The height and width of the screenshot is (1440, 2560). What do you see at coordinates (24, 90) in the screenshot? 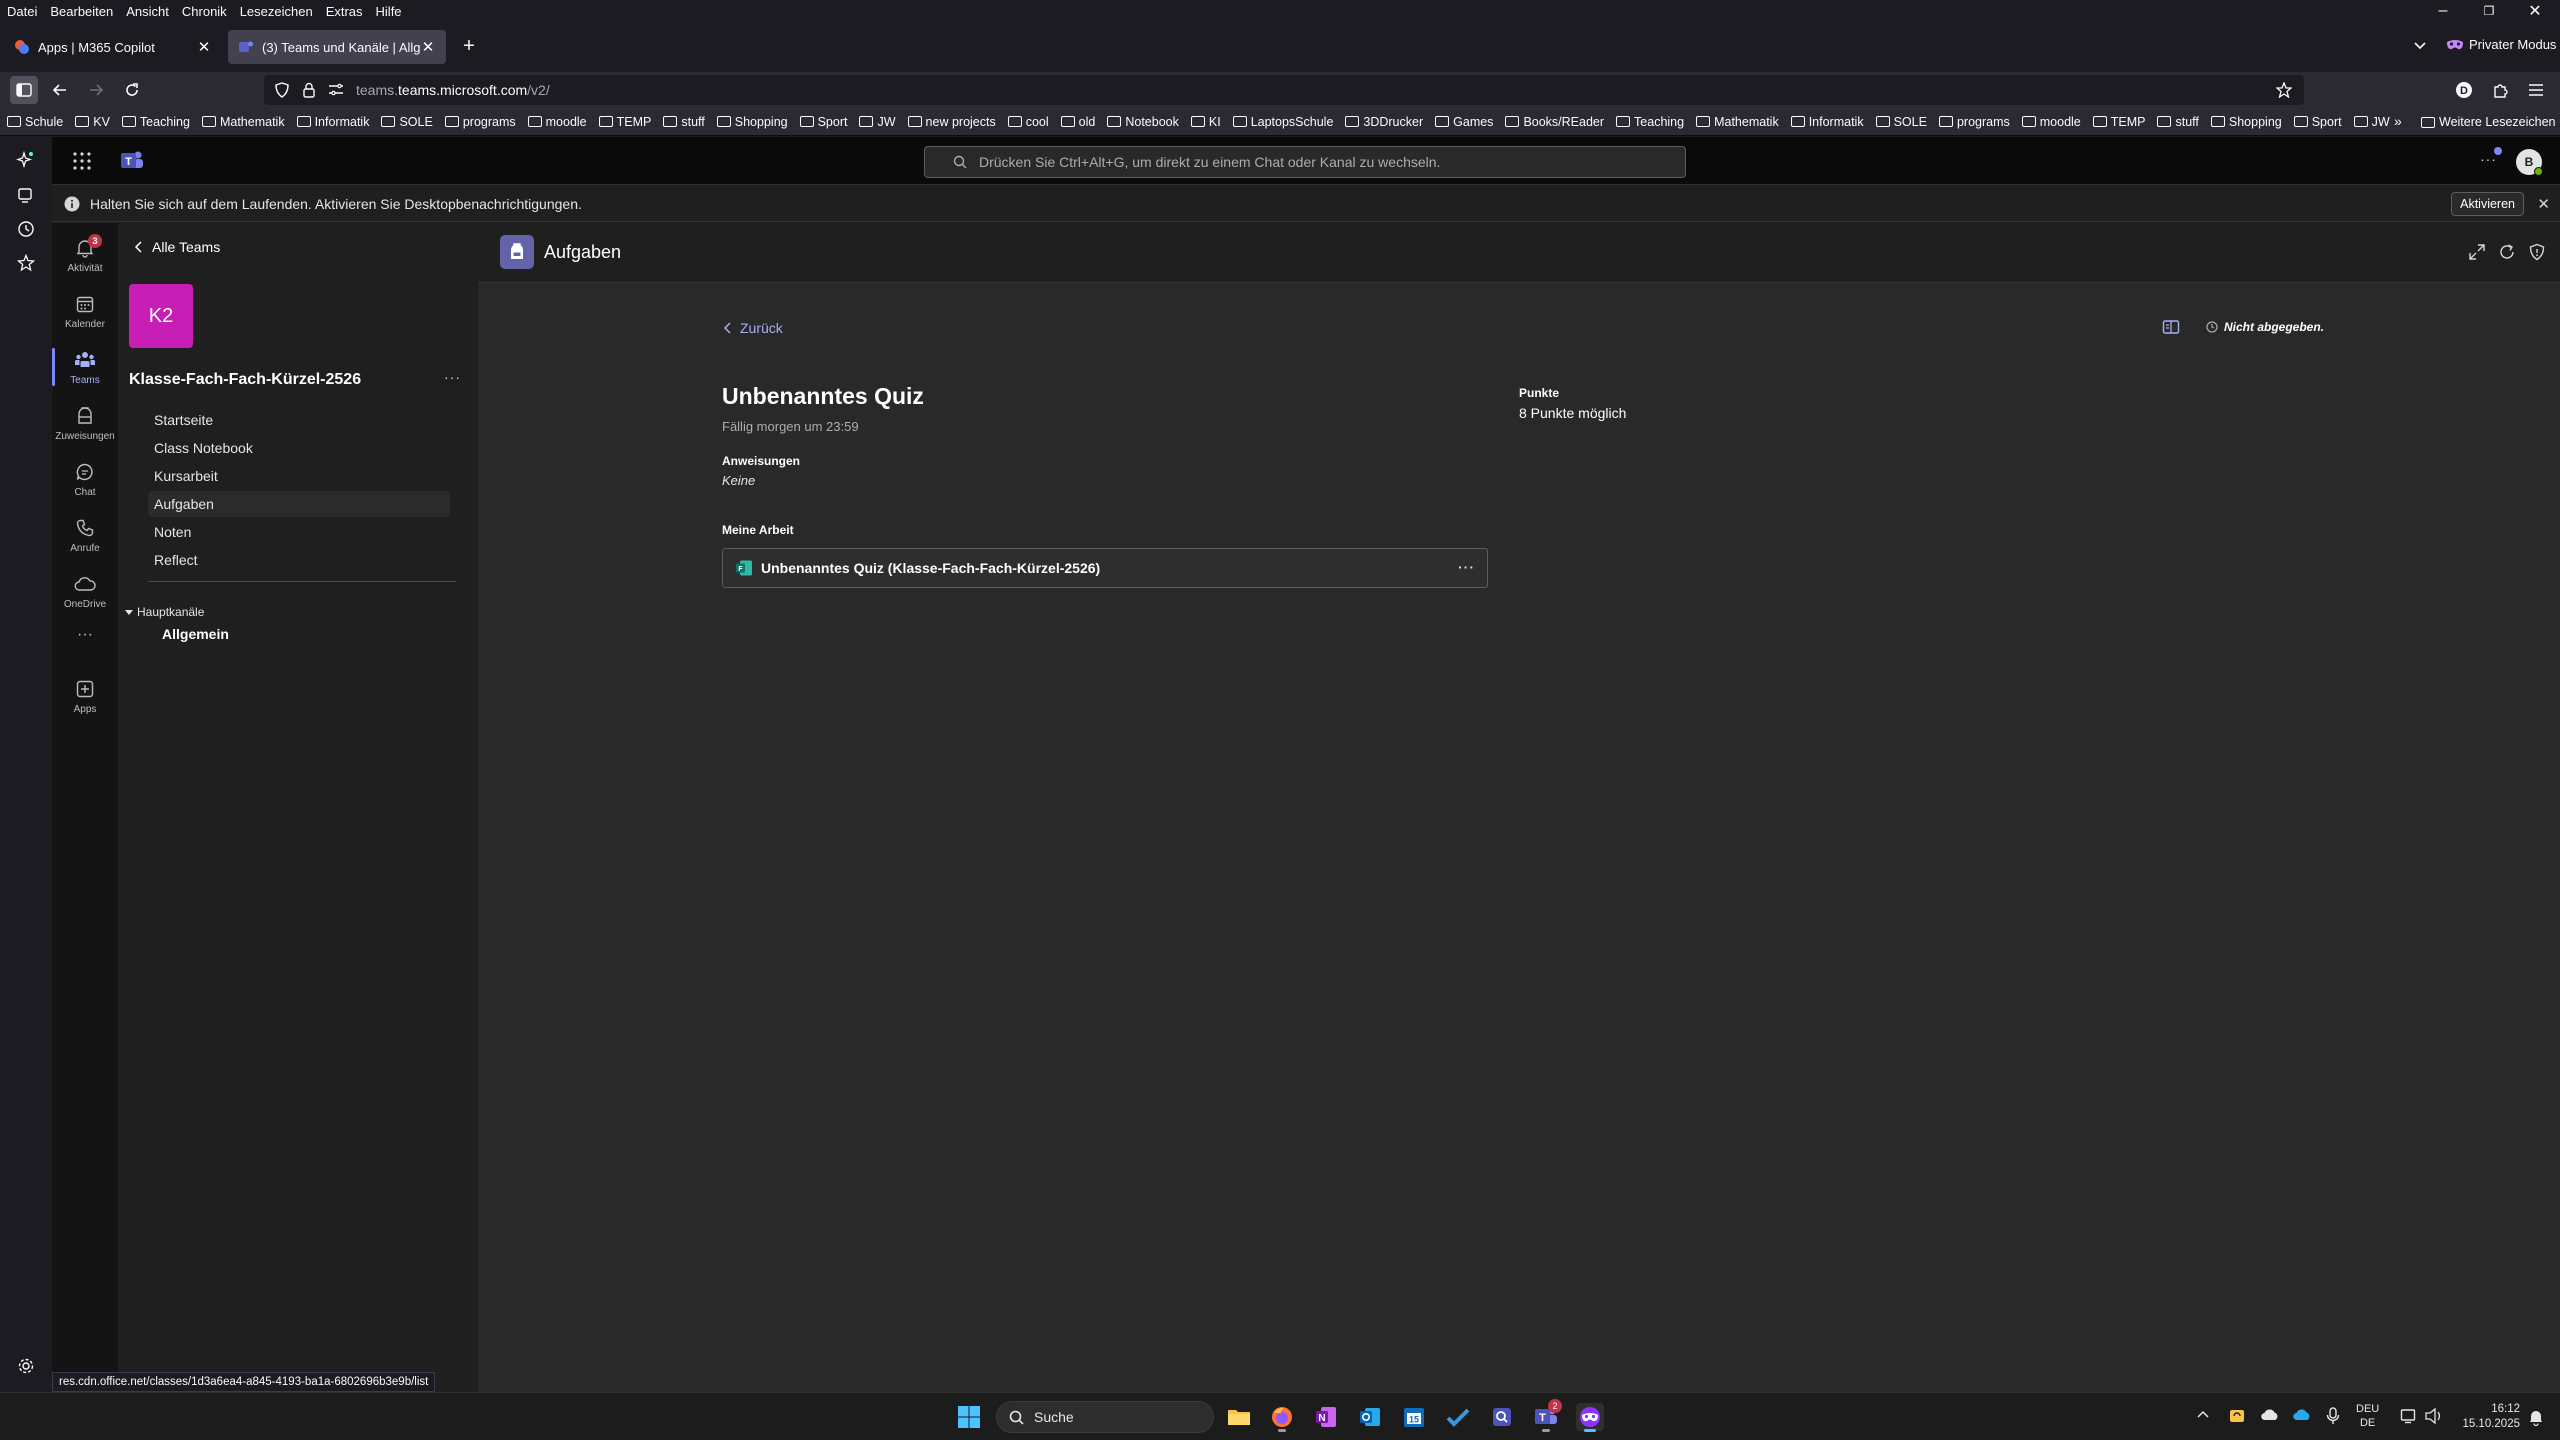
I see `sidebar-toggle-icon` at bounding box center [24, 90].